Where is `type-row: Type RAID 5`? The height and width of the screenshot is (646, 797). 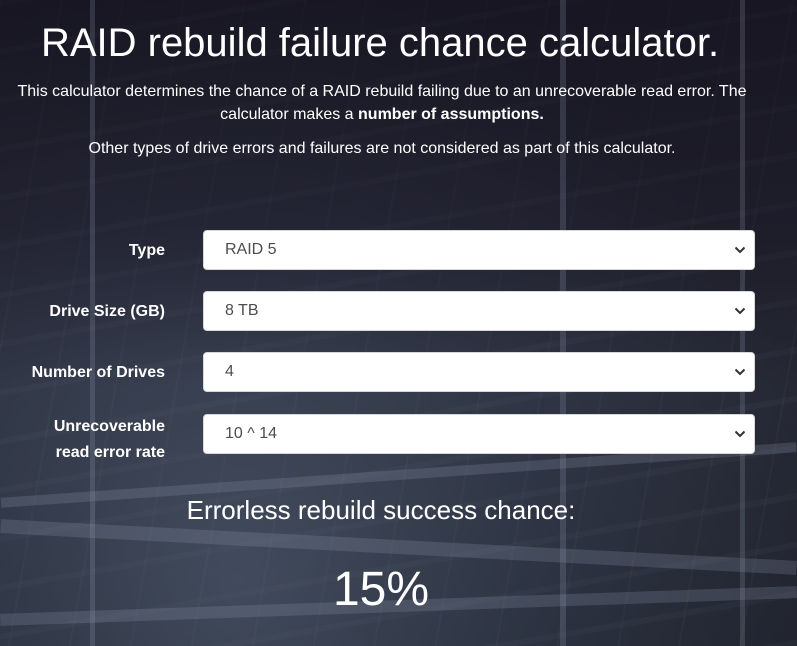 type-row: Type RAID 5 is located at coordinates (398, 251).